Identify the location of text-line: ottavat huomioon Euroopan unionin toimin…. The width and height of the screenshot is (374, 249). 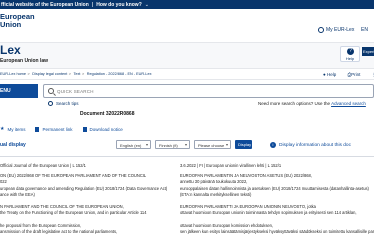
(268, 213).